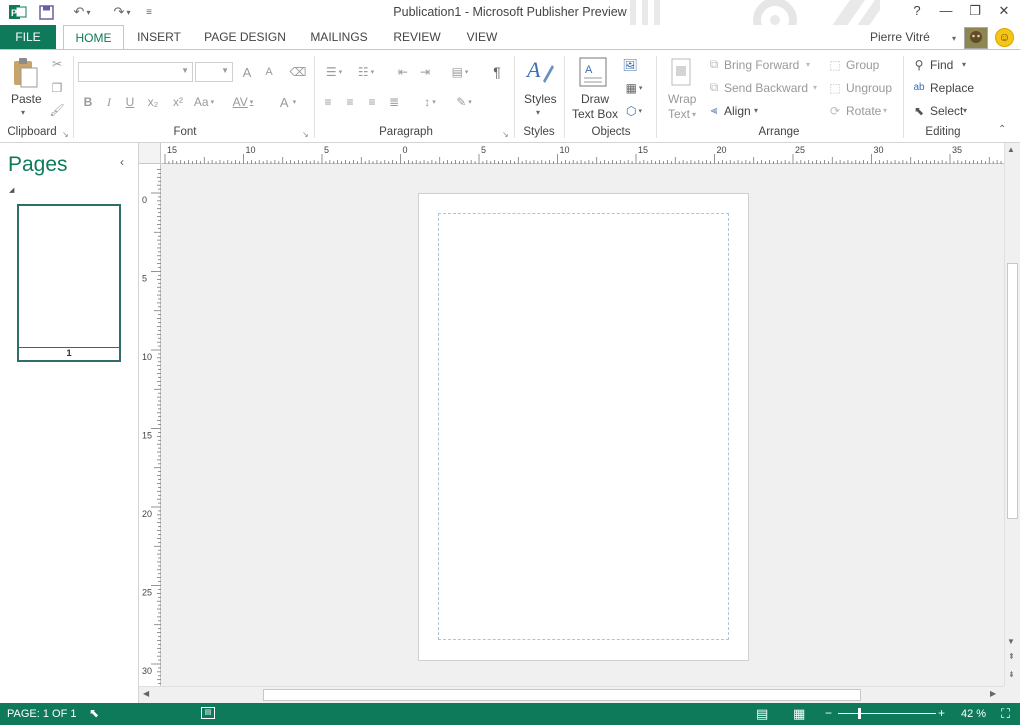 The width and height of the screenshot is (1020, 725). I want to click on paste-button: Paste, so click(26, 99).